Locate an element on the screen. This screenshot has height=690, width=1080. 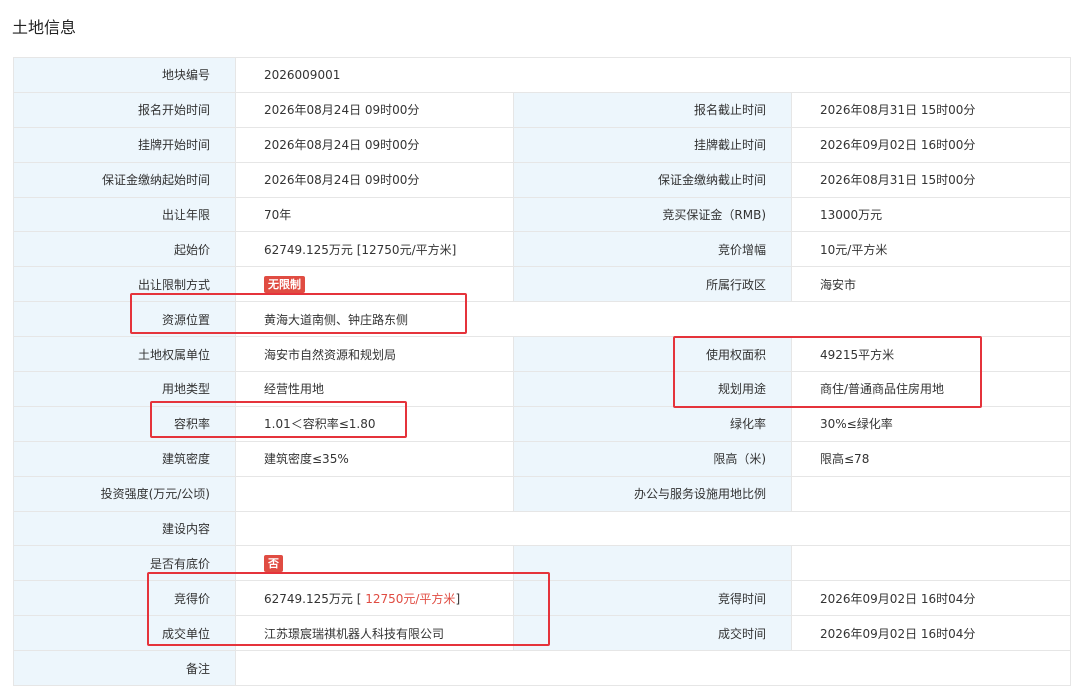
reg-start-value: 2026年08月24日 09时00分 is located at coordinates (374, 109).